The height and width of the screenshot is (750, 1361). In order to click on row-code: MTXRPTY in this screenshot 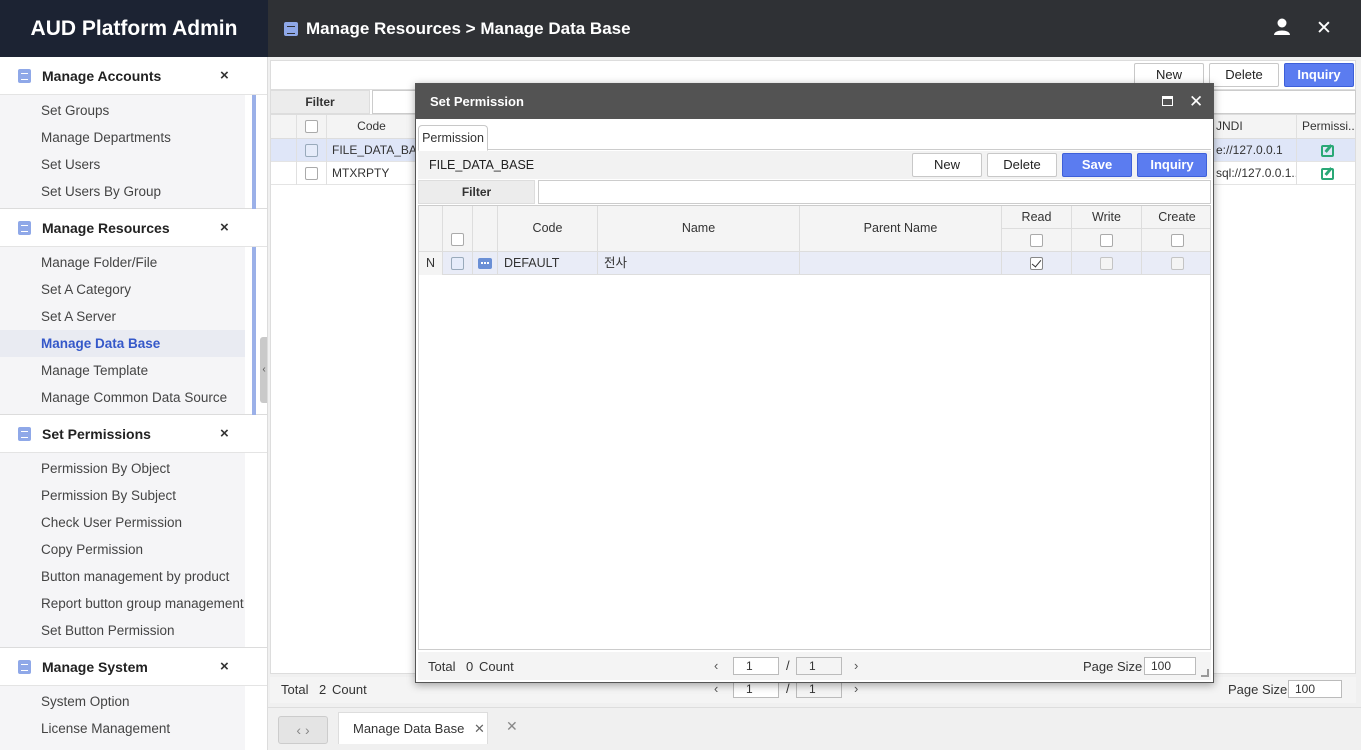, I will do `click(372, 173)`.